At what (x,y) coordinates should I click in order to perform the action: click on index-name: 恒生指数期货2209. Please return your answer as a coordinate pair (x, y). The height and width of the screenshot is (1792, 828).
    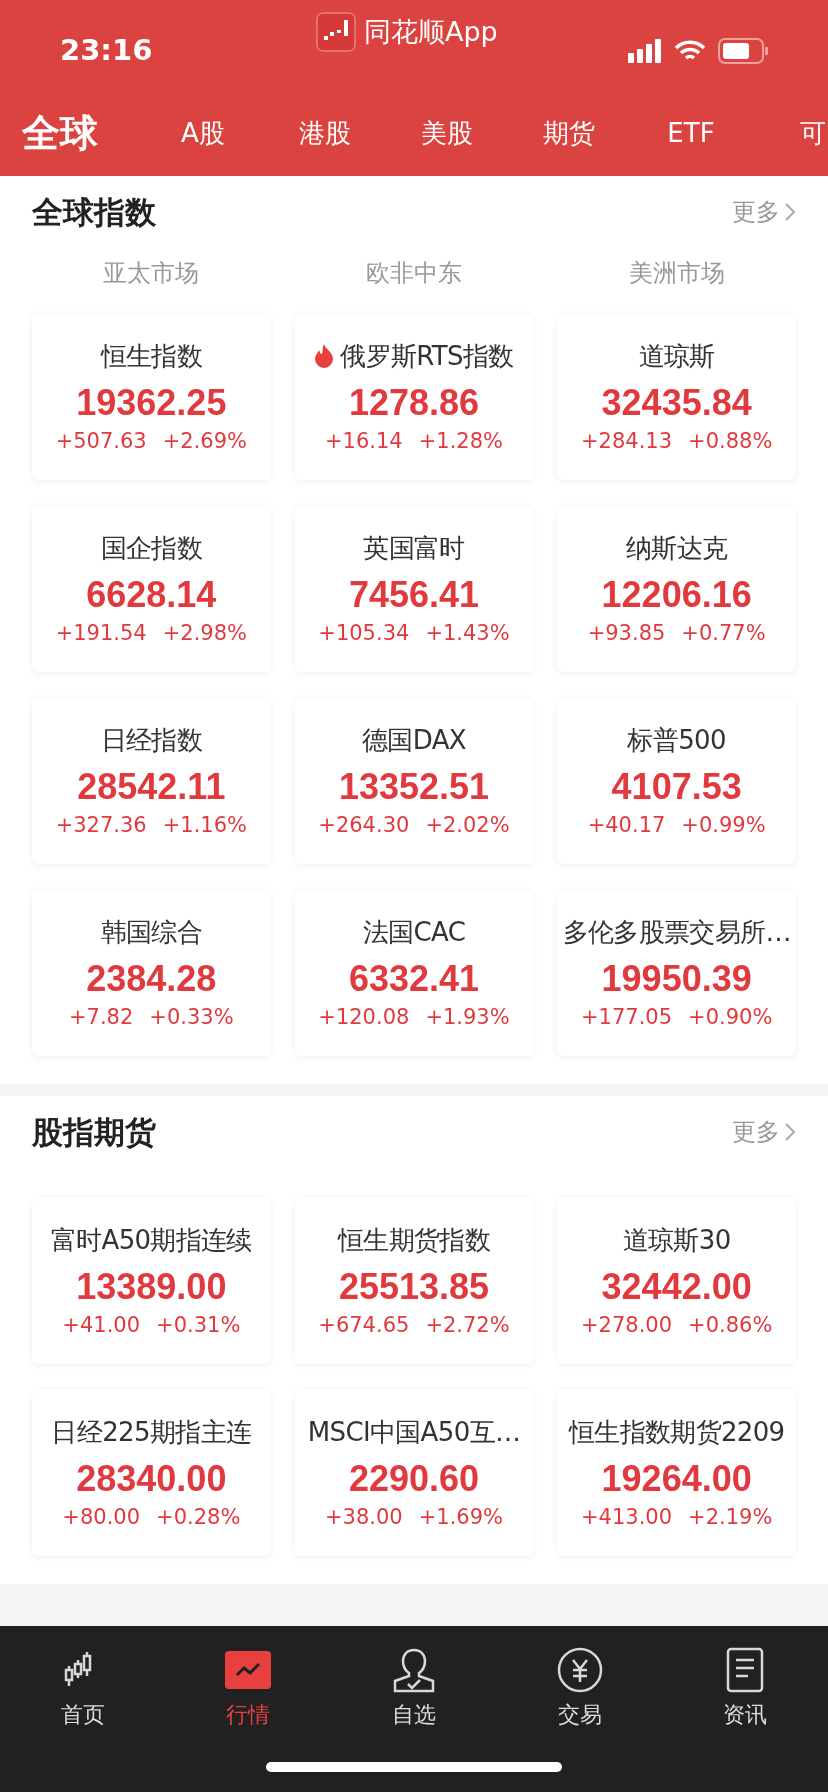
    Looking at the image, I should click on (676, 1432).